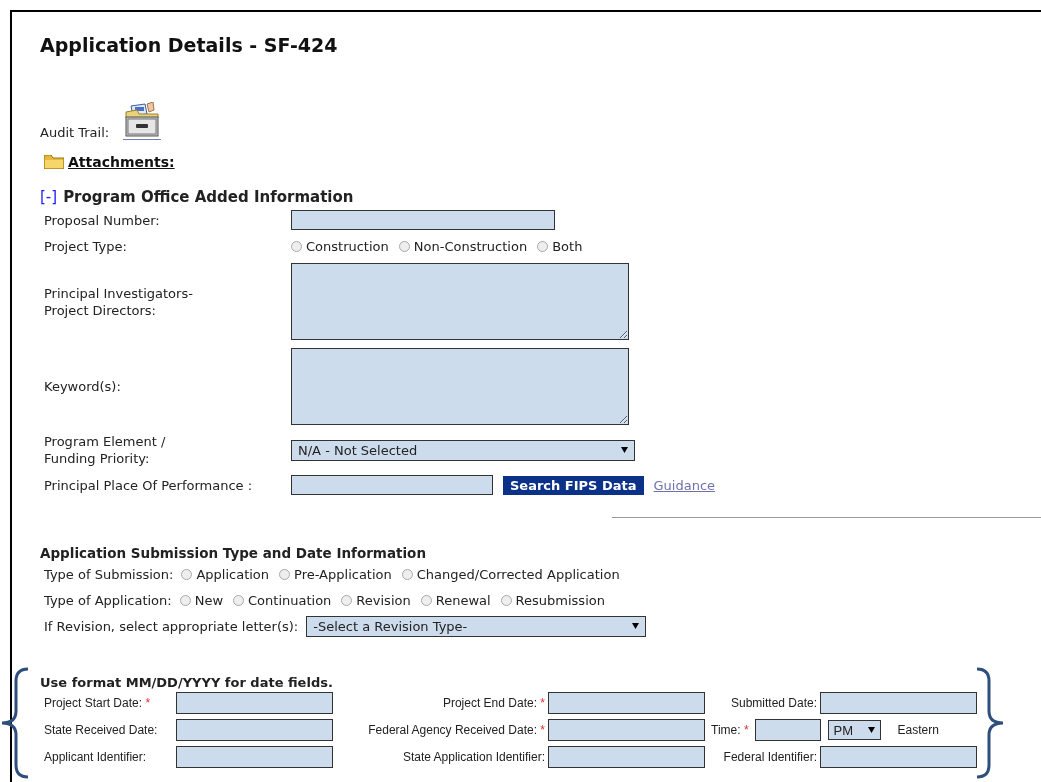 The height and width of the screenshot is (782, 1041). Describe the element at coordinates (189, 45) in the screenshot. I see `page-title: Application Details - SF-424` at that location.